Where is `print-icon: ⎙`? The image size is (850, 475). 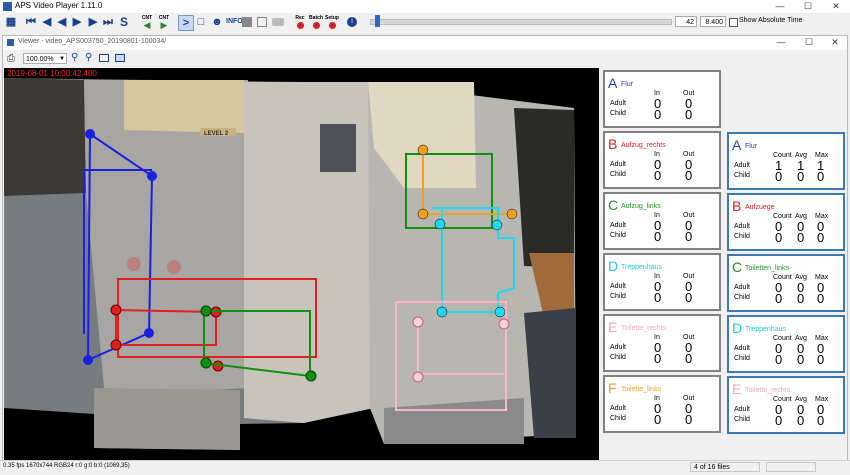
print-icon: ⎙ is located at coordinates (11, 58).